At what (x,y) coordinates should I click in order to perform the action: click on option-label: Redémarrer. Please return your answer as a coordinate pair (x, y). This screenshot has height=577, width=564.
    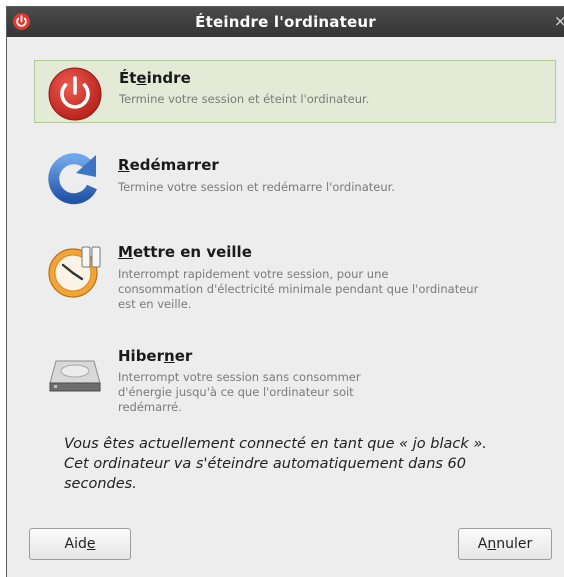
    Looking at the image, I should click on (168, 165).